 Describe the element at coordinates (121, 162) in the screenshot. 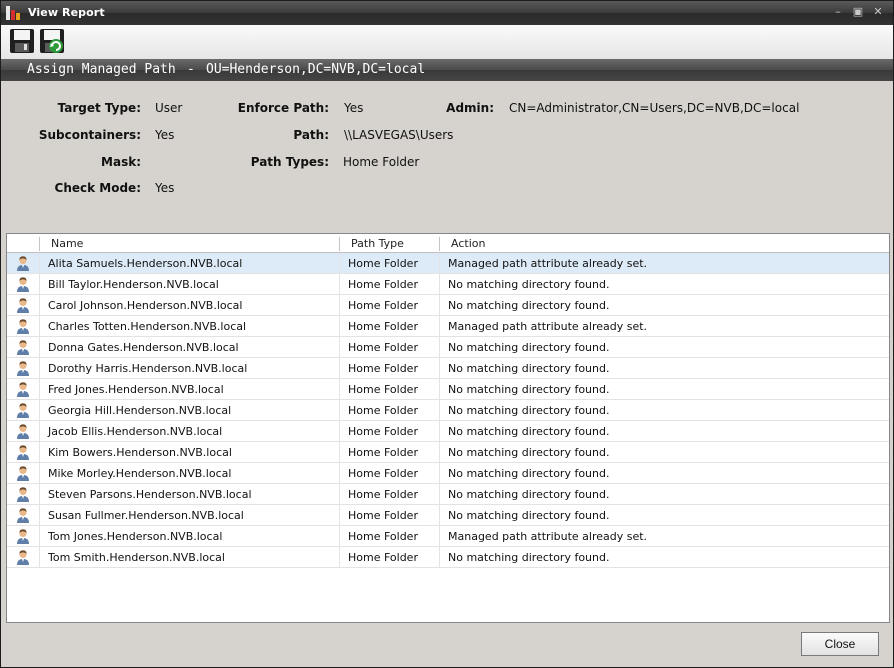

I see `mask-label: Mask:` at that location.